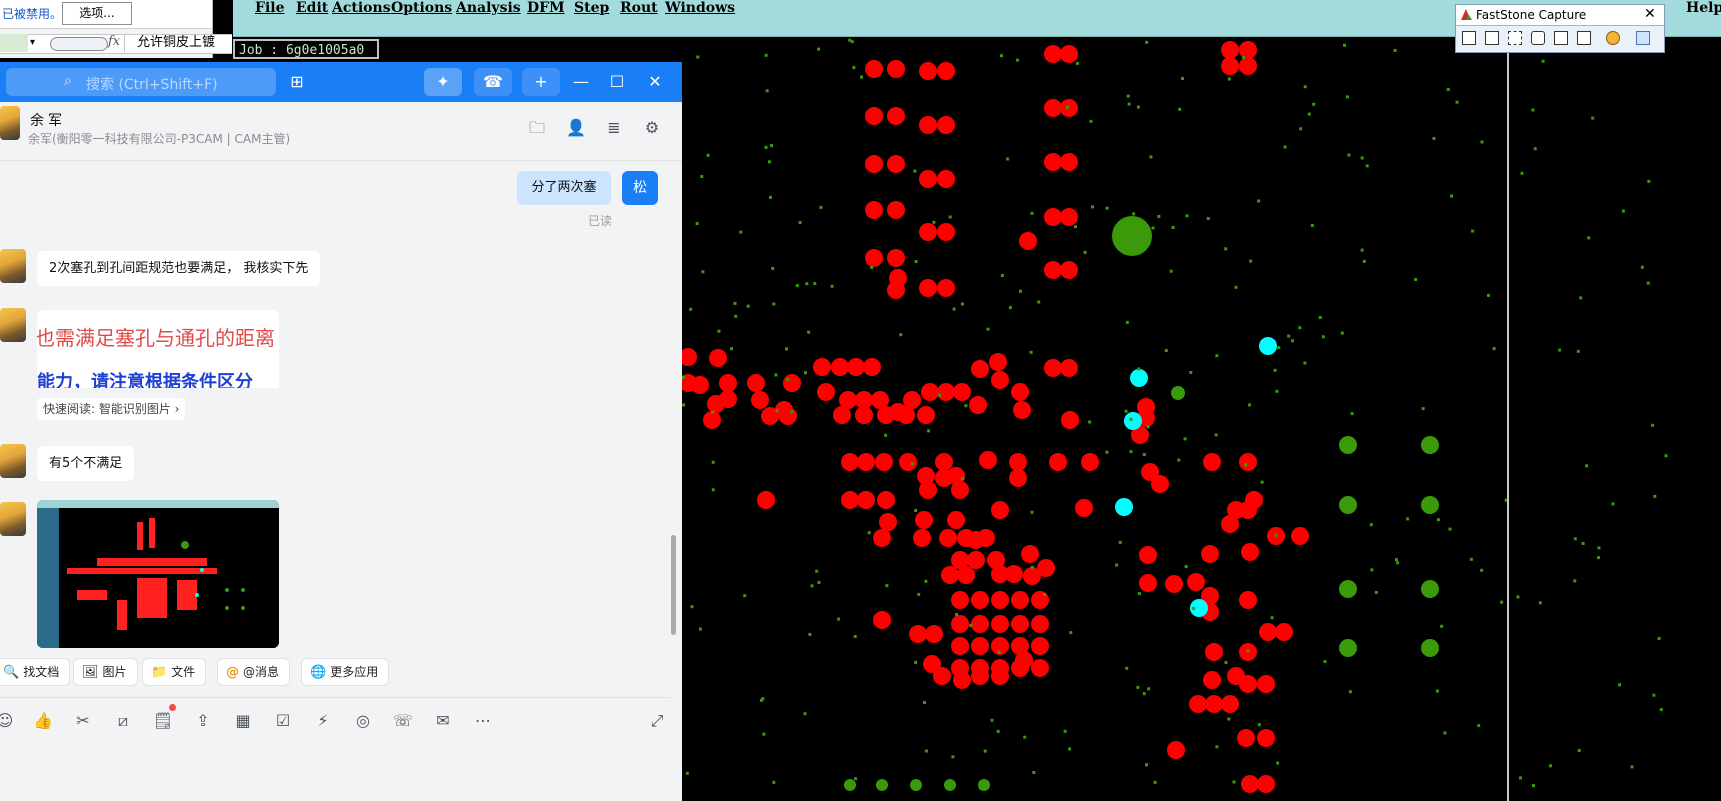 This screenshot has width=1721, height=801. What do you see at coordinates (174, 672) in the screenshot?
I see `file-button: 📁 文件` at bounding box center [174, 672].